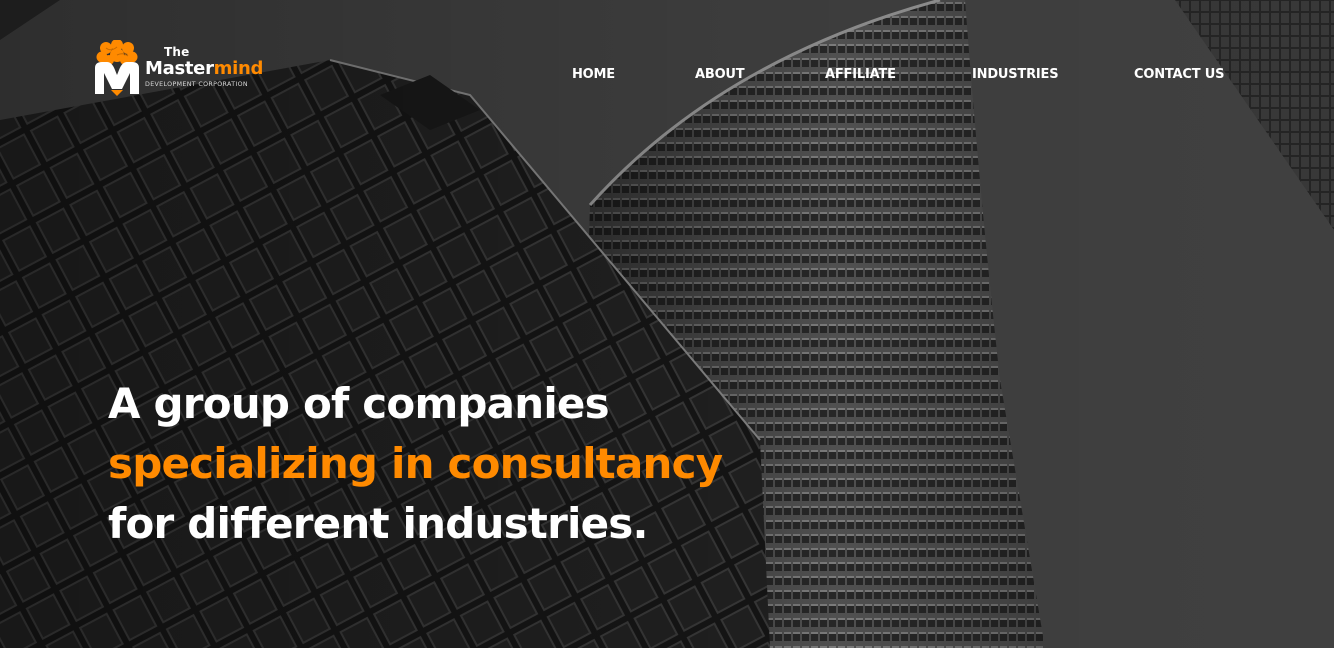  I want to click on brand-name: Mastermind, so click(204, 68).